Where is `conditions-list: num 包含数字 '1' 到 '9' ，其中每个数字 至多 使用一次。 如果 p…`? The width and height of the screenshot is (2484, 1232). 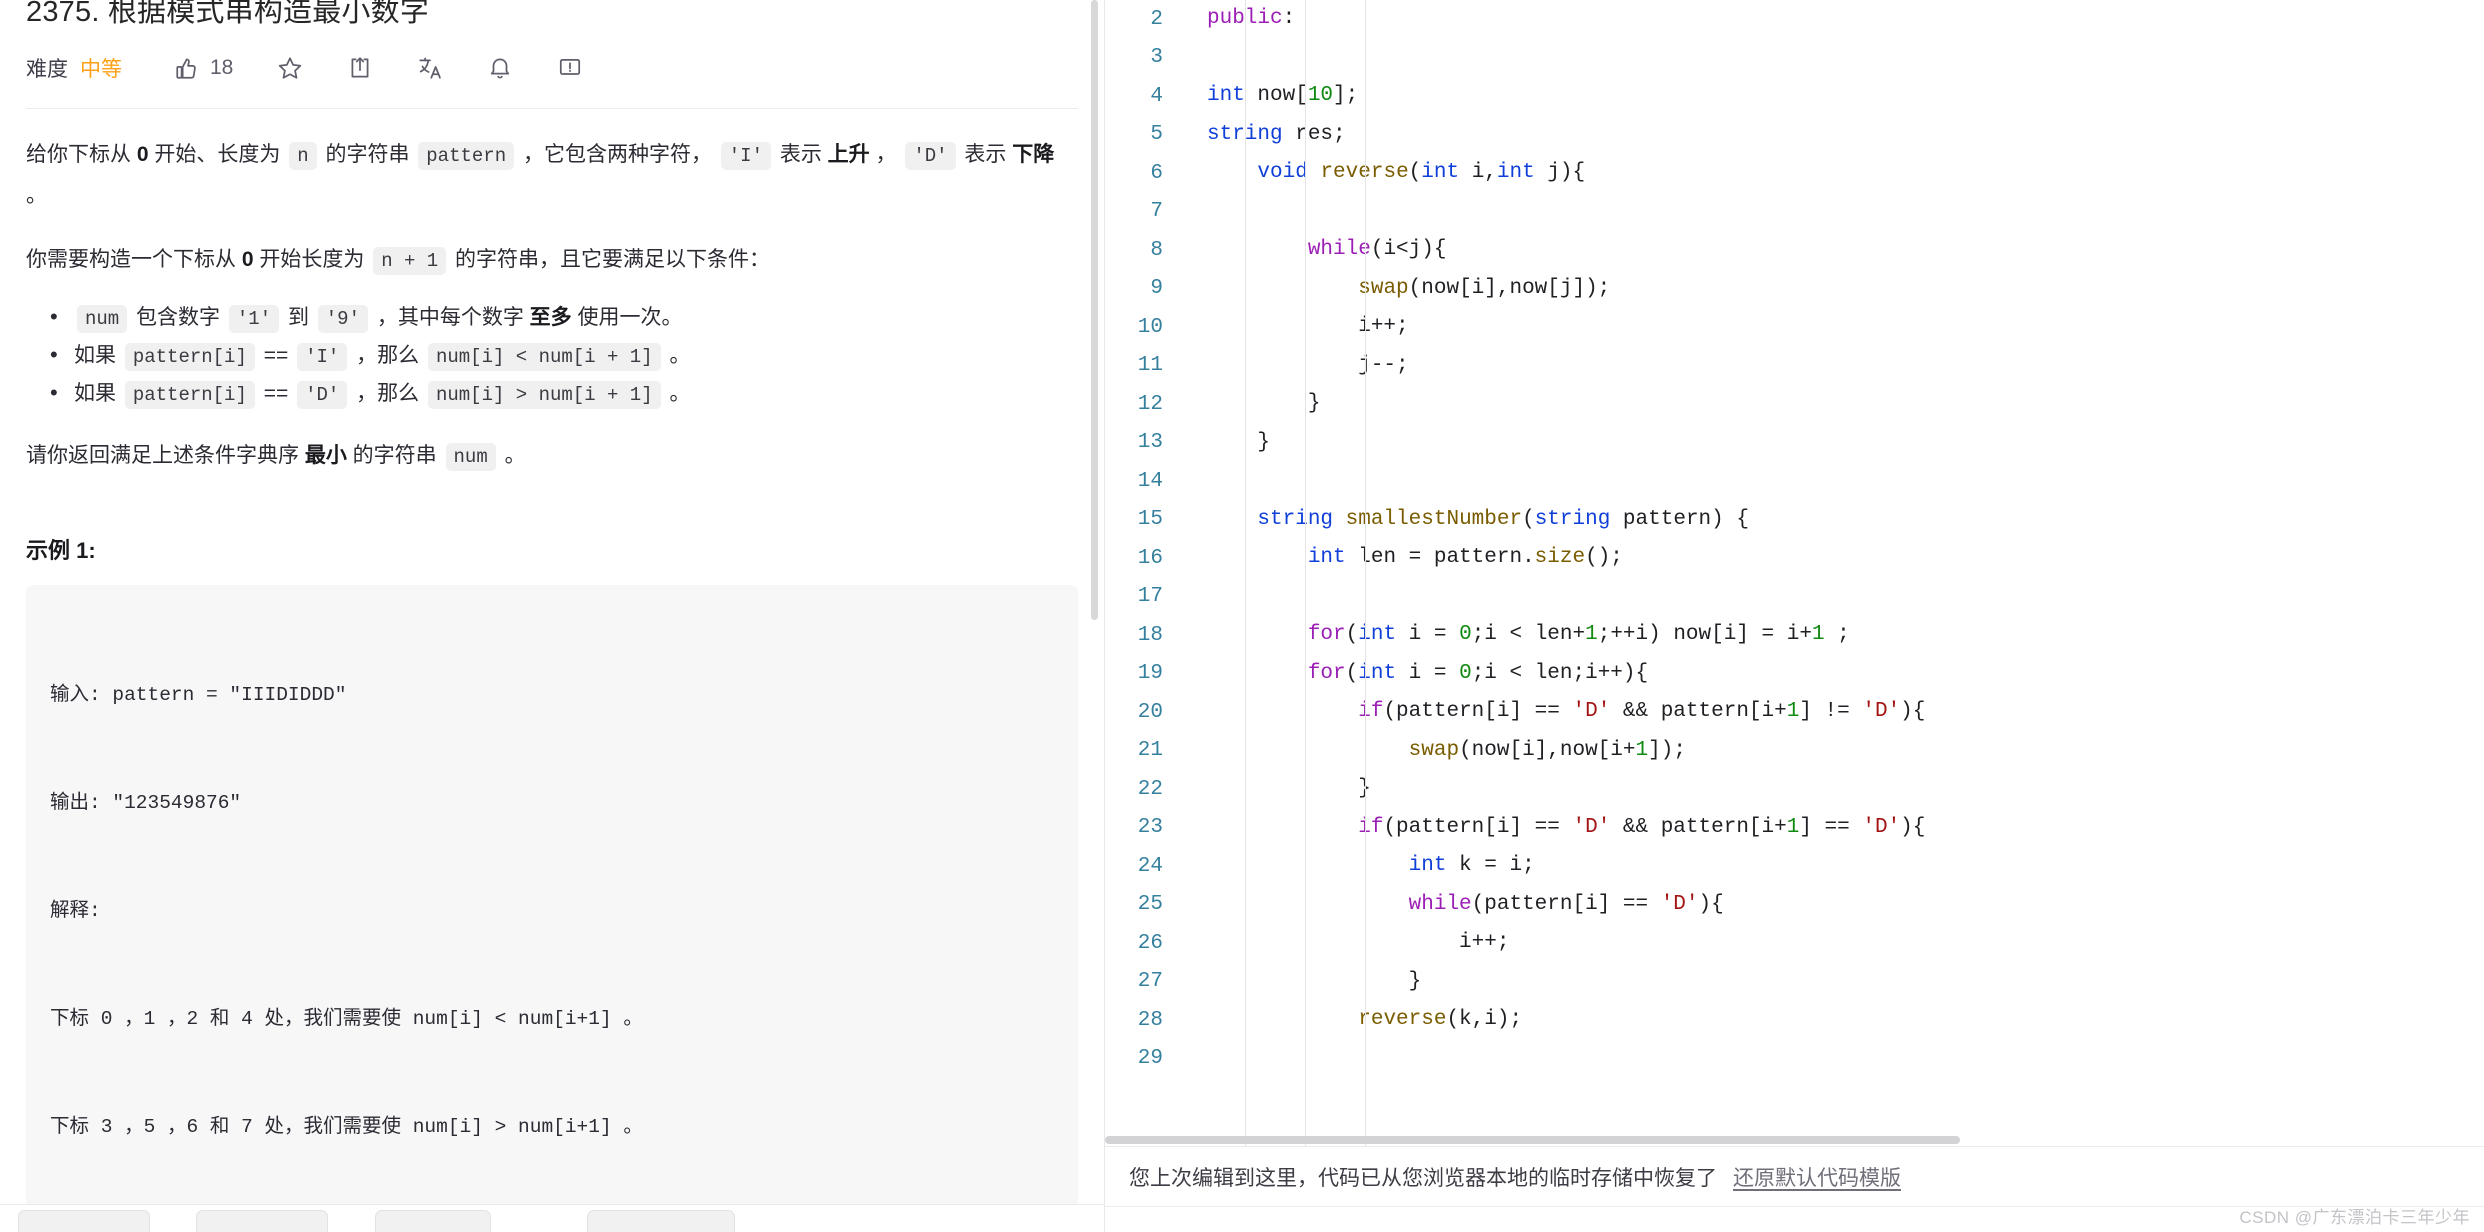
conditions-list: num 包含数字 '1' 到 '9' ，其中每个数字 至多 使用一次。 如果 p… is located at coordinates (552, 356).